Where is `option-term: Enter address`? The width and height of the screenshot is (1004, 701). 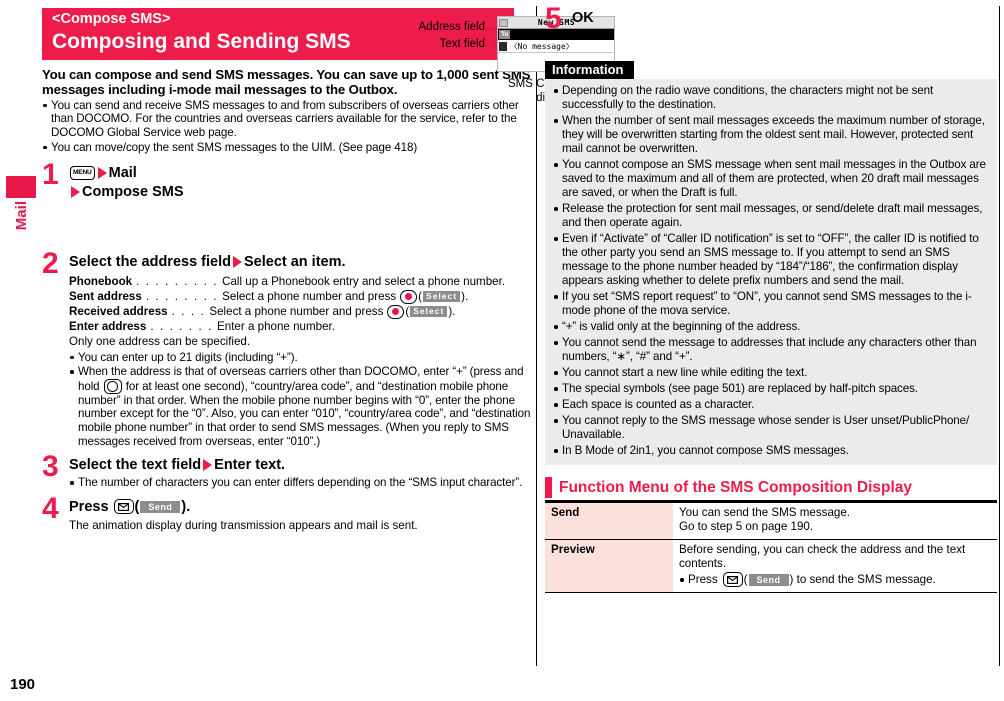 option-term: Enter address is located at coordinates (108, 327).